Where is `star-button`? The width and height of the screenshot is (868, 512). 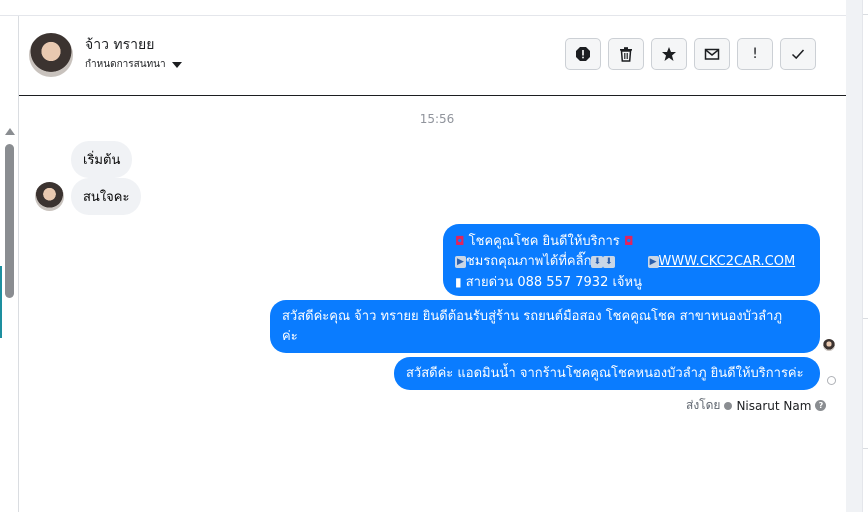
star-button is located at coordinates (669, 54).